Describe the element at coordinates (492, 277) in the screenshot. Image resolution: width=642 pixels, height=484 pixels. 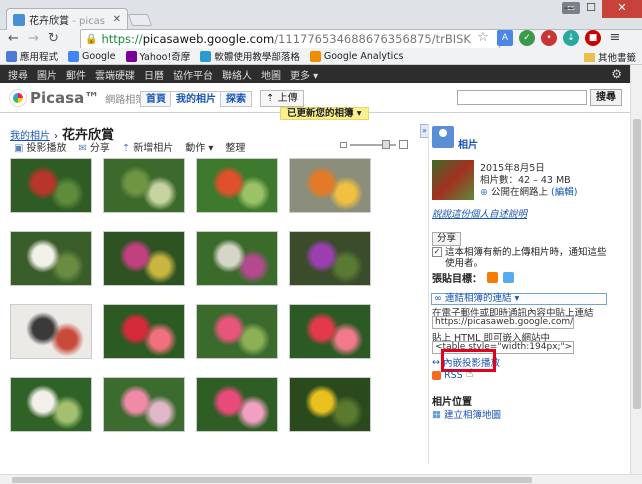
I see `blogger-icon` at that location.